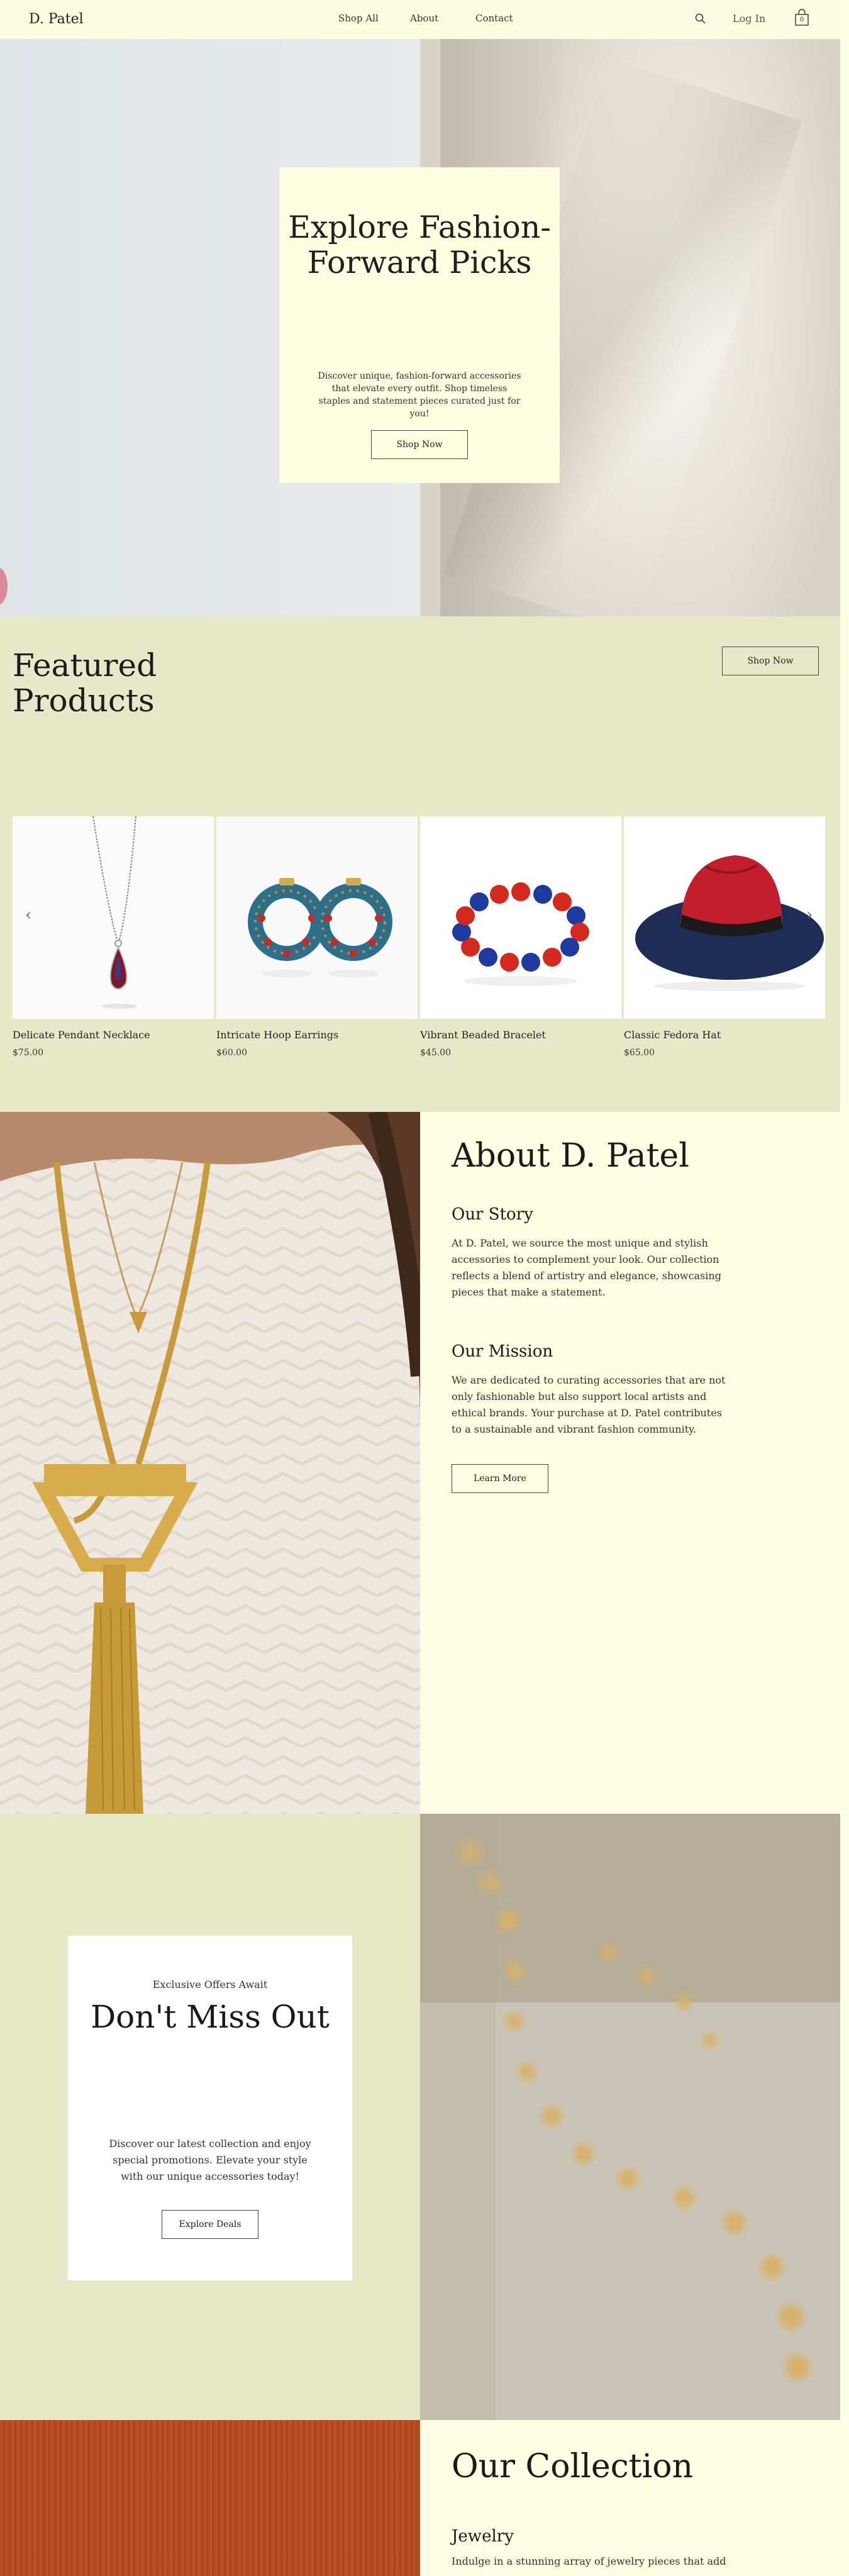 The image size is (849, 2576). I want to click on our-mission-heading: Our Mission, so click(502, 1351).